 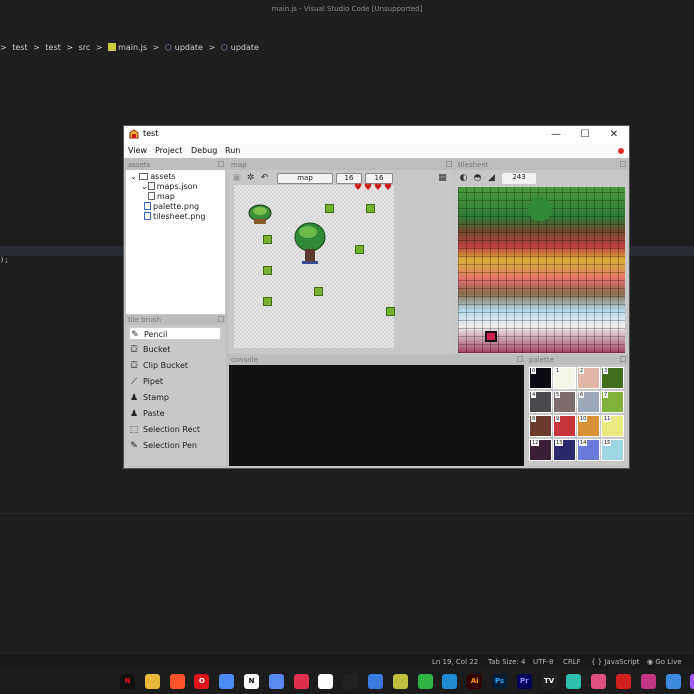 I want to click on palette-swatch: 0, so click(x=540, y=378).